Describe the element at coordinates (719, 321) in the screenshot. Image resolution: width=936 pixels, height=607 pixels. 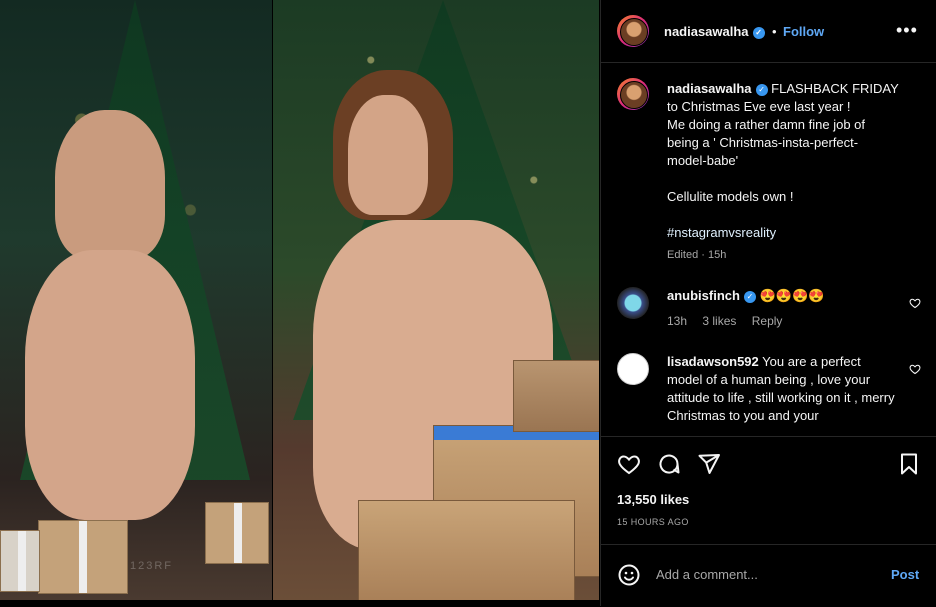
I see `comment-likes: 3 likes` at that location.